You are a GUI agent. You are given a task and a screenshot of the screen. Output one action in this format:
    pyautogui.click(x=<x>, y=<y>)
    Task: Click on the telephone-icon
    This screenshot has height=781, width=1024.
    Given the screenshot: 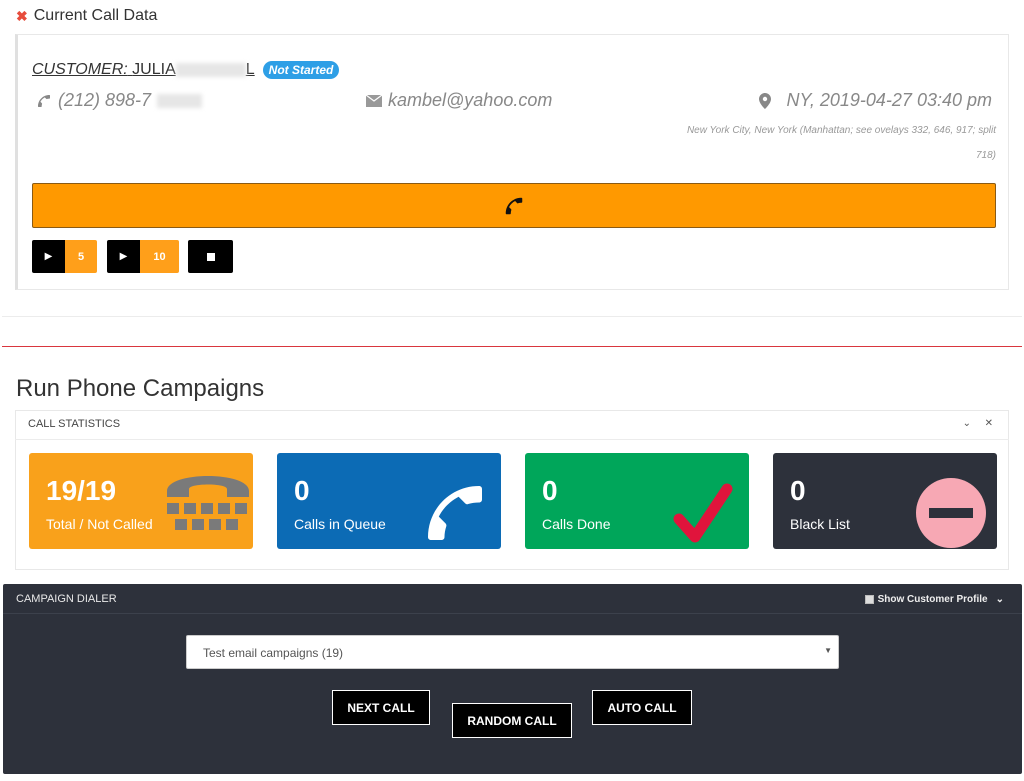 What is the action you would take?
    pyautogui.click(x=208, y=503)
    